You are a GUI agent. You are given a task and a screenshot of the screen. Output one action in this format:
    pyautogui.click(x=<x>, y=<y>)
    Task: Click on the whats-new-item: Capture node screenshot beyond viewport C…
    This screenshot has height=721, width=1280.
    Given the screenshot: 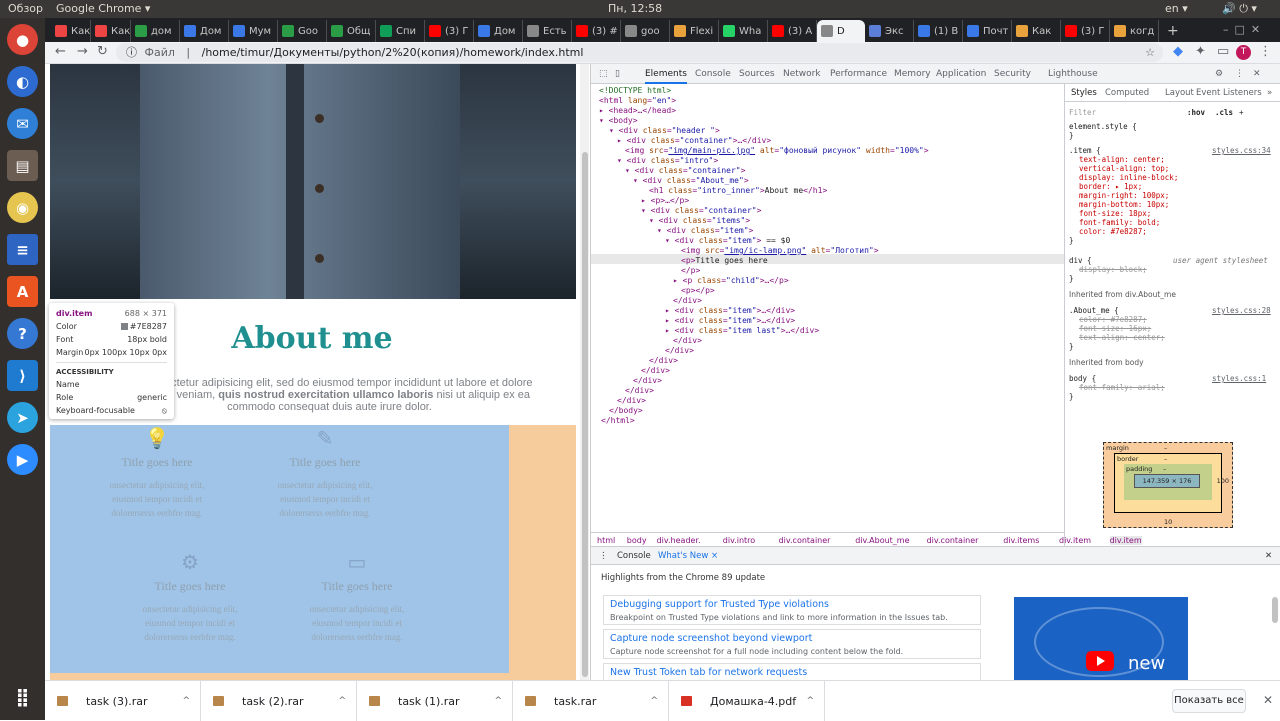 What is the action you would take?
    pyautogui.click(x=792, y=644)
    